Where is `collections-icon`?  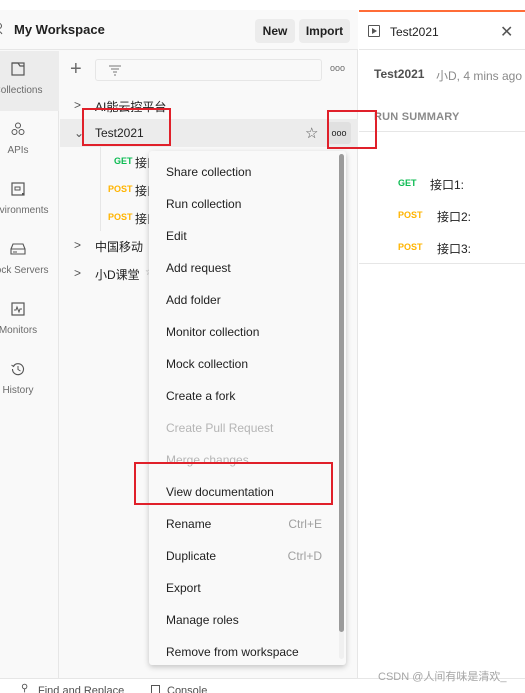 collections-icon is located at coordinates (18, 69).